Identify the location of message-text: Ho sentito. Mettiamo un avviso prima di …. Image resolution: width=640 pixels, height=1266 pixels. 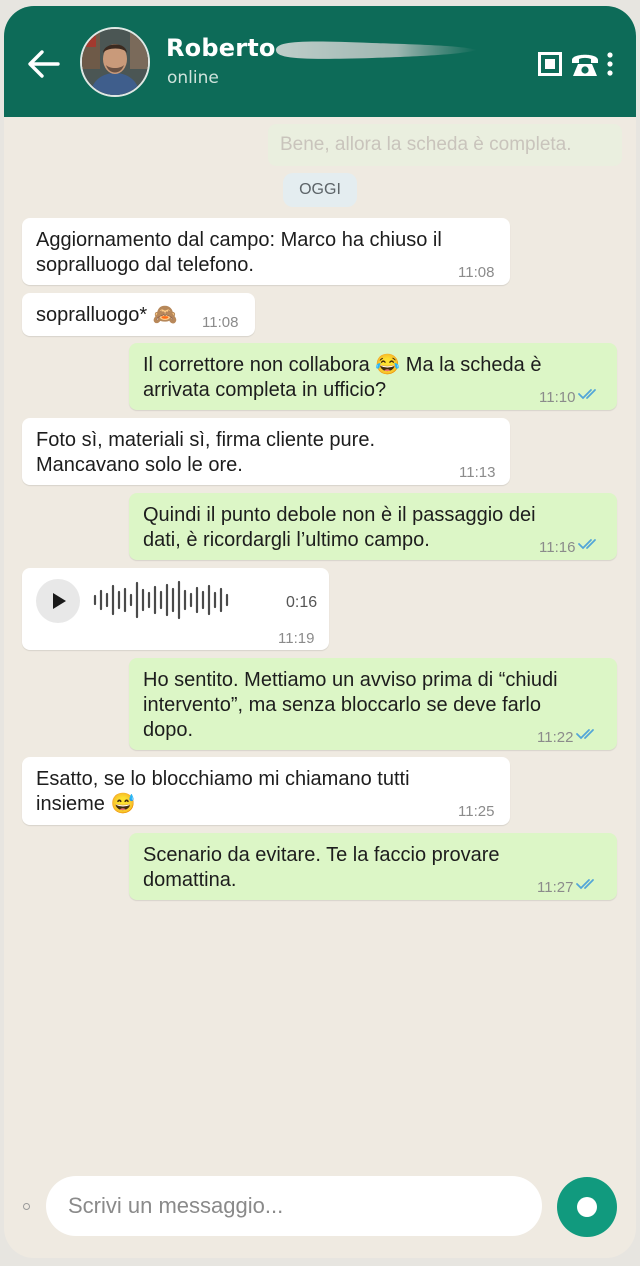
(350, 705).